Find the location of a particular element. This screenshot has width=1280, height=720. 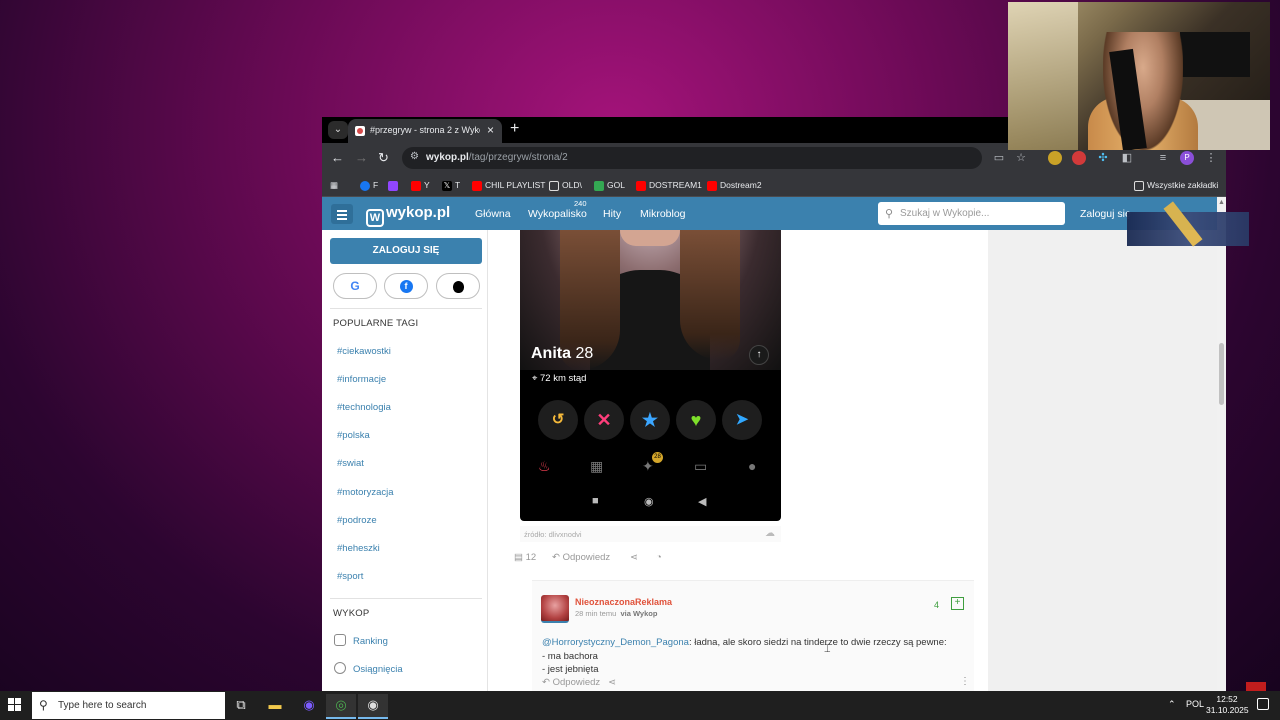

browser-menu-icon: ⋮ is located at coordinates (1211, 158).